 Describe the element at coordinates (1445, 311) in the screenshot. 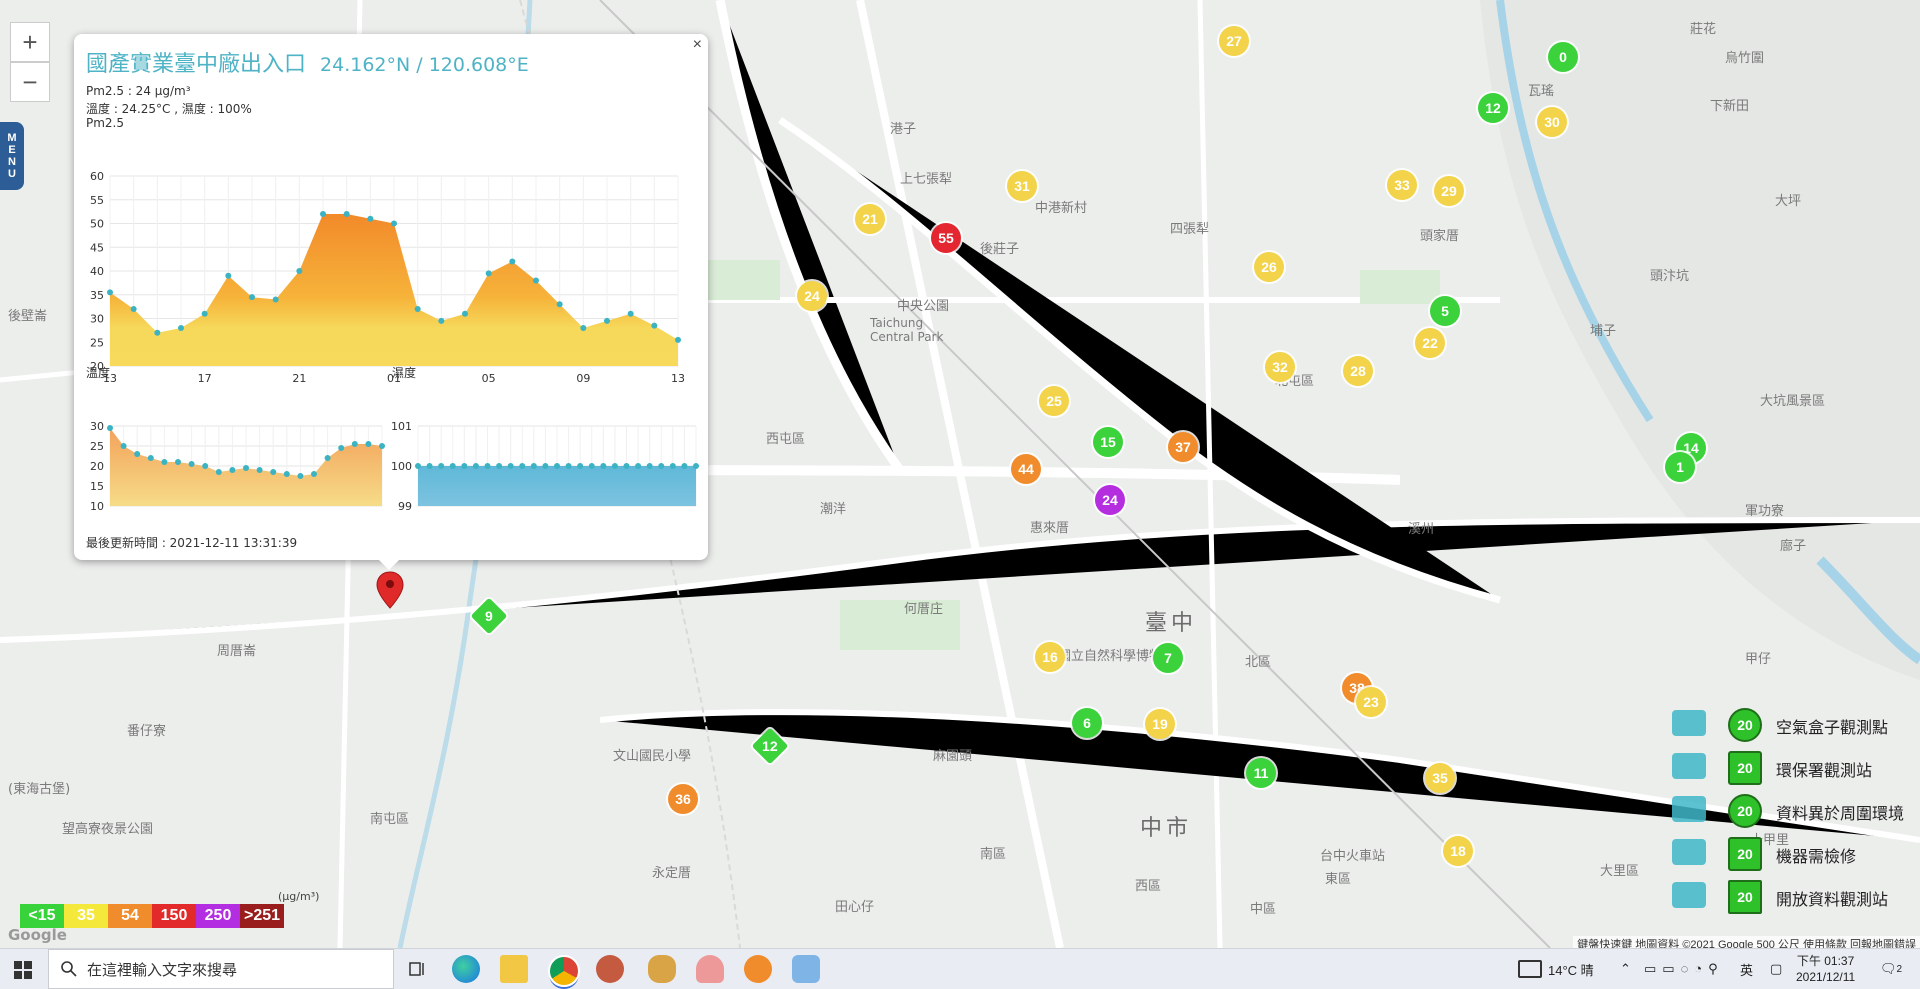

I see `sensor-marker: 5` at that location.